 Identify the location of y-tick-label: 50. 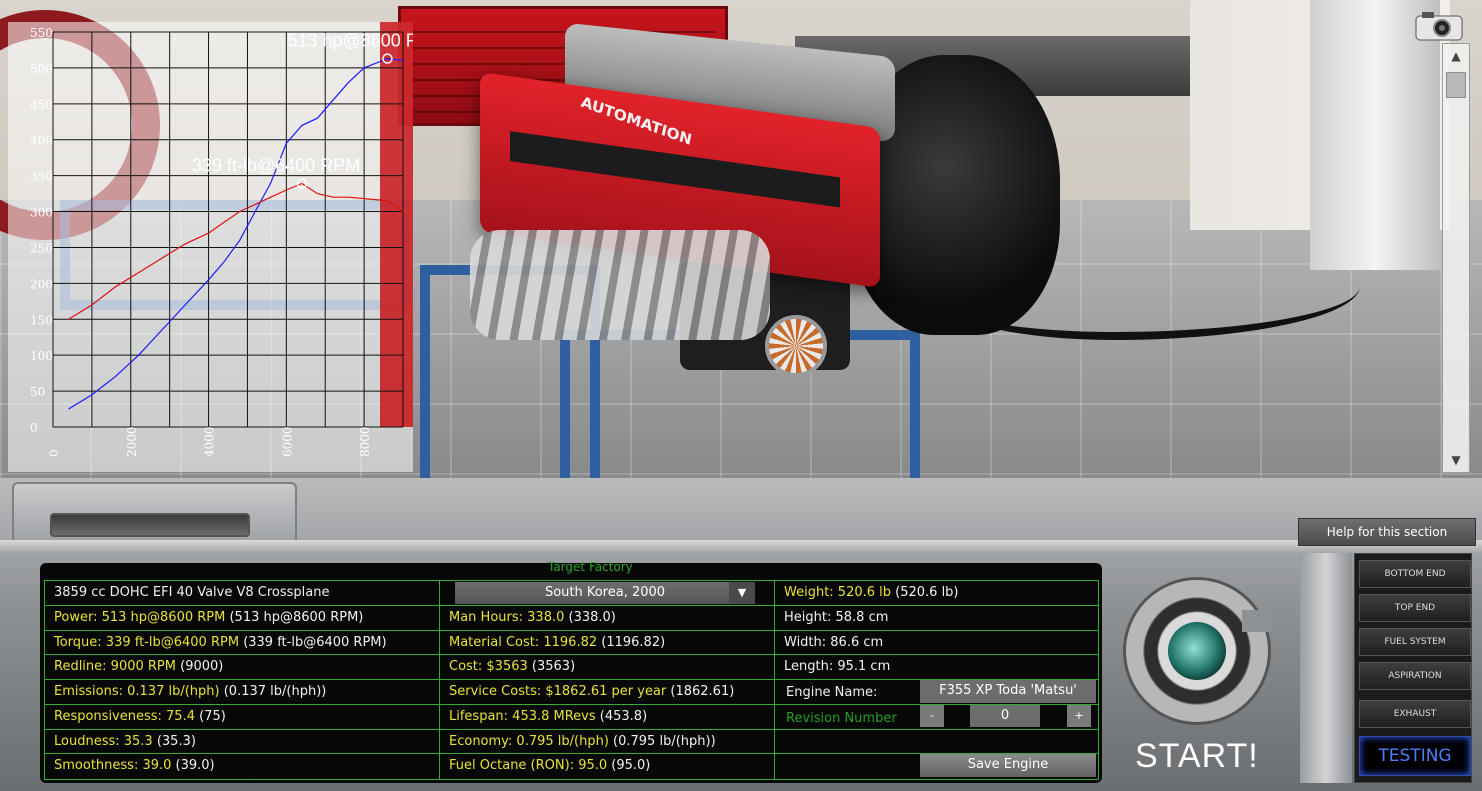
(37, 392).